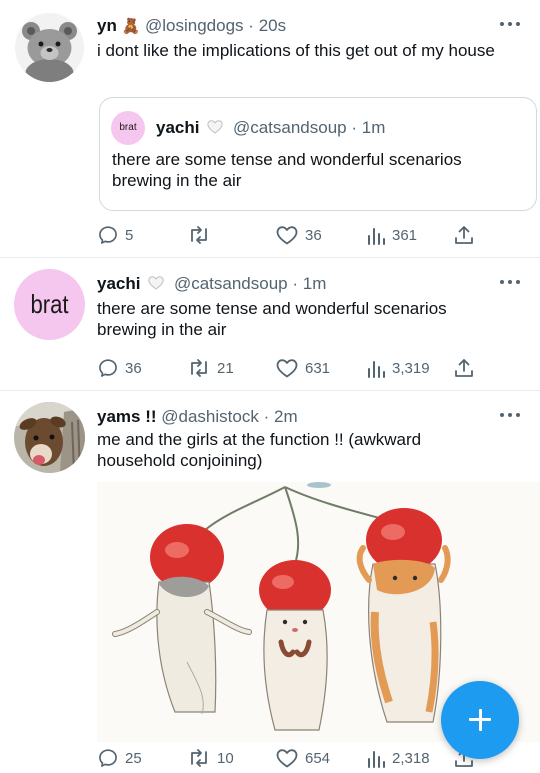  I want to click on like-button: 654, so click(302, 758).